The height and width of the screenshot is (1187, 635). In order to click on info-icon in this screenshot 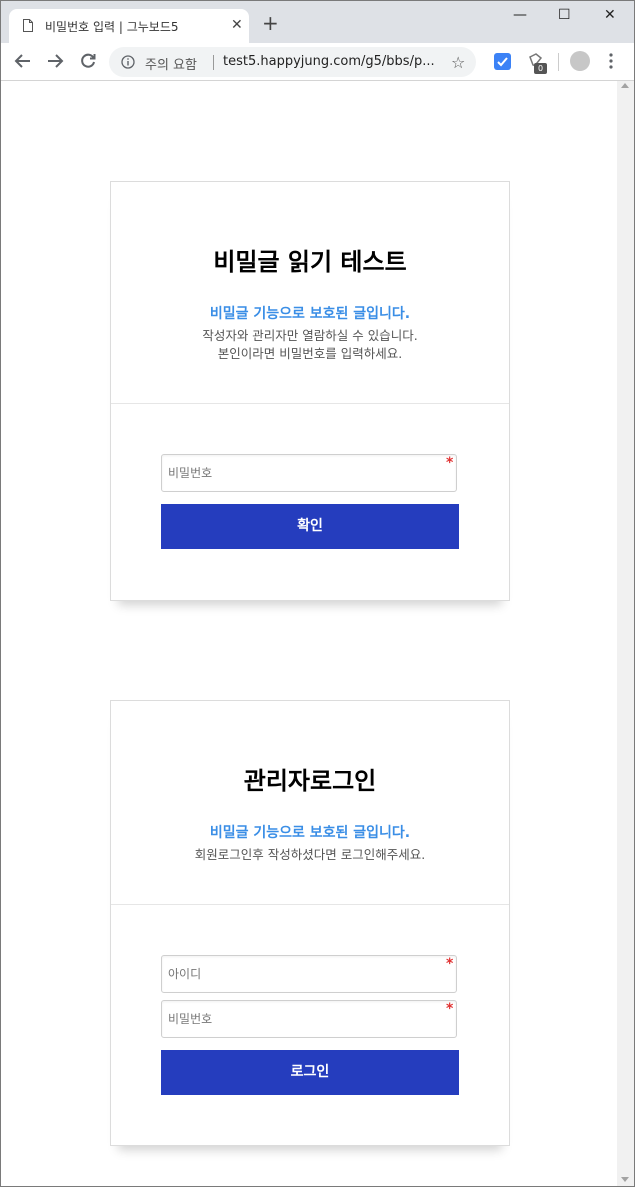, I will do `click(128, 62)`.